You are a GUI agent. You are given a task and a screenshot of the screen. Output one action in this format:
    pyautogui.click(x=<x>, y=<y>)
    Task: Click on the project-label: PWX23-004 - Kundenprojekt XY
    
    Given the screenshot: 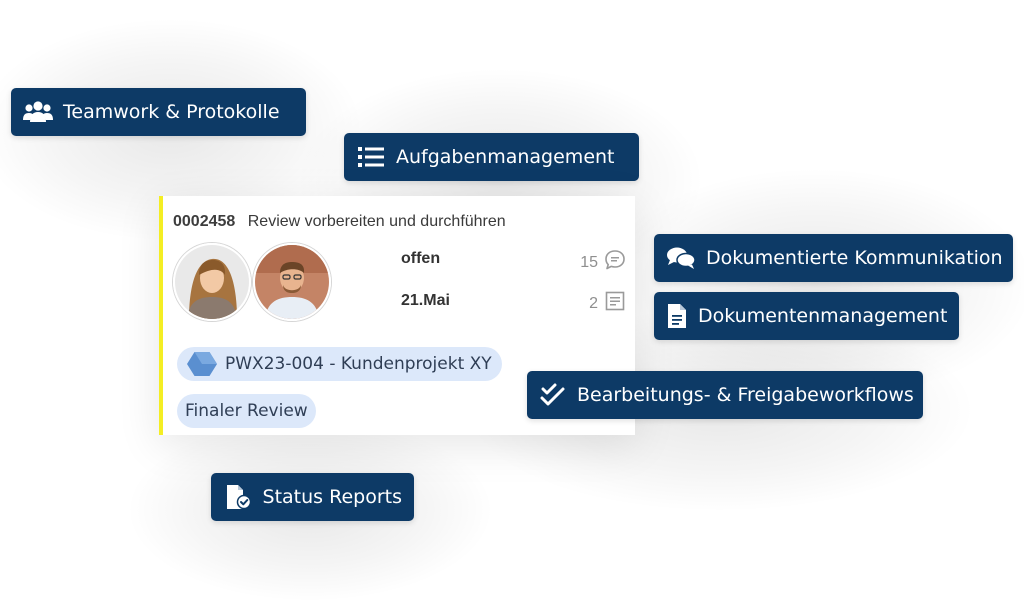 What is the action you would take?
    pyautogui.click(x=358, y=364)
    